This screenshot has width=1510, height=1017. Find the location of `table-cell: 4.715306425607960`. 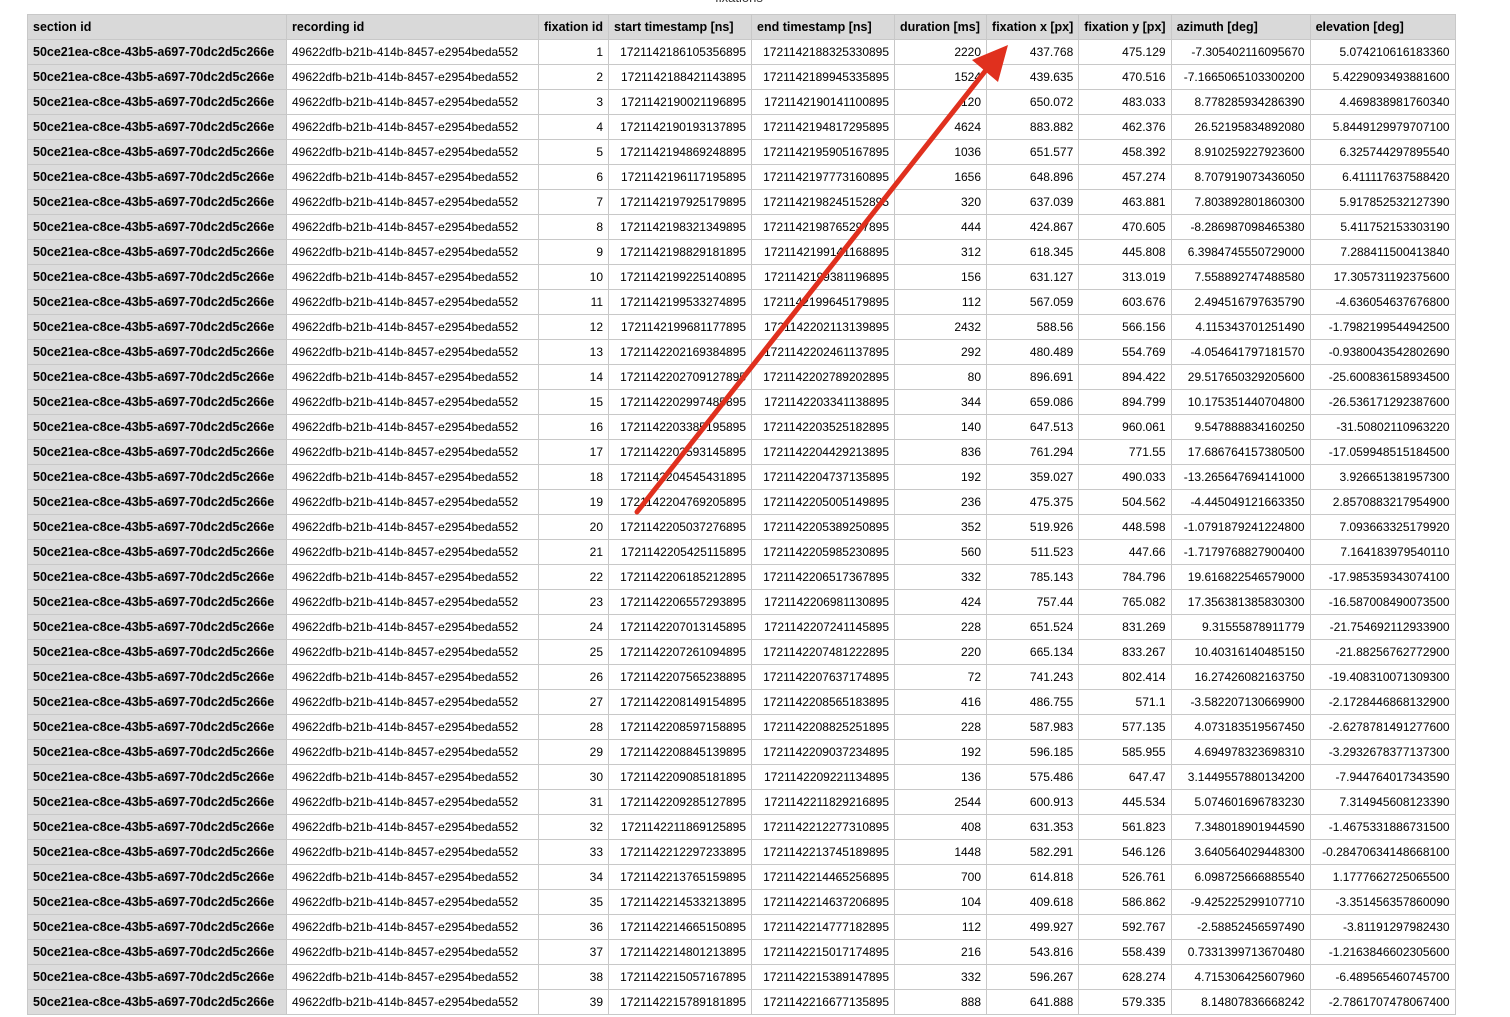

table-cell: 4.715306425607960 is located at coordinates (1240, 977).